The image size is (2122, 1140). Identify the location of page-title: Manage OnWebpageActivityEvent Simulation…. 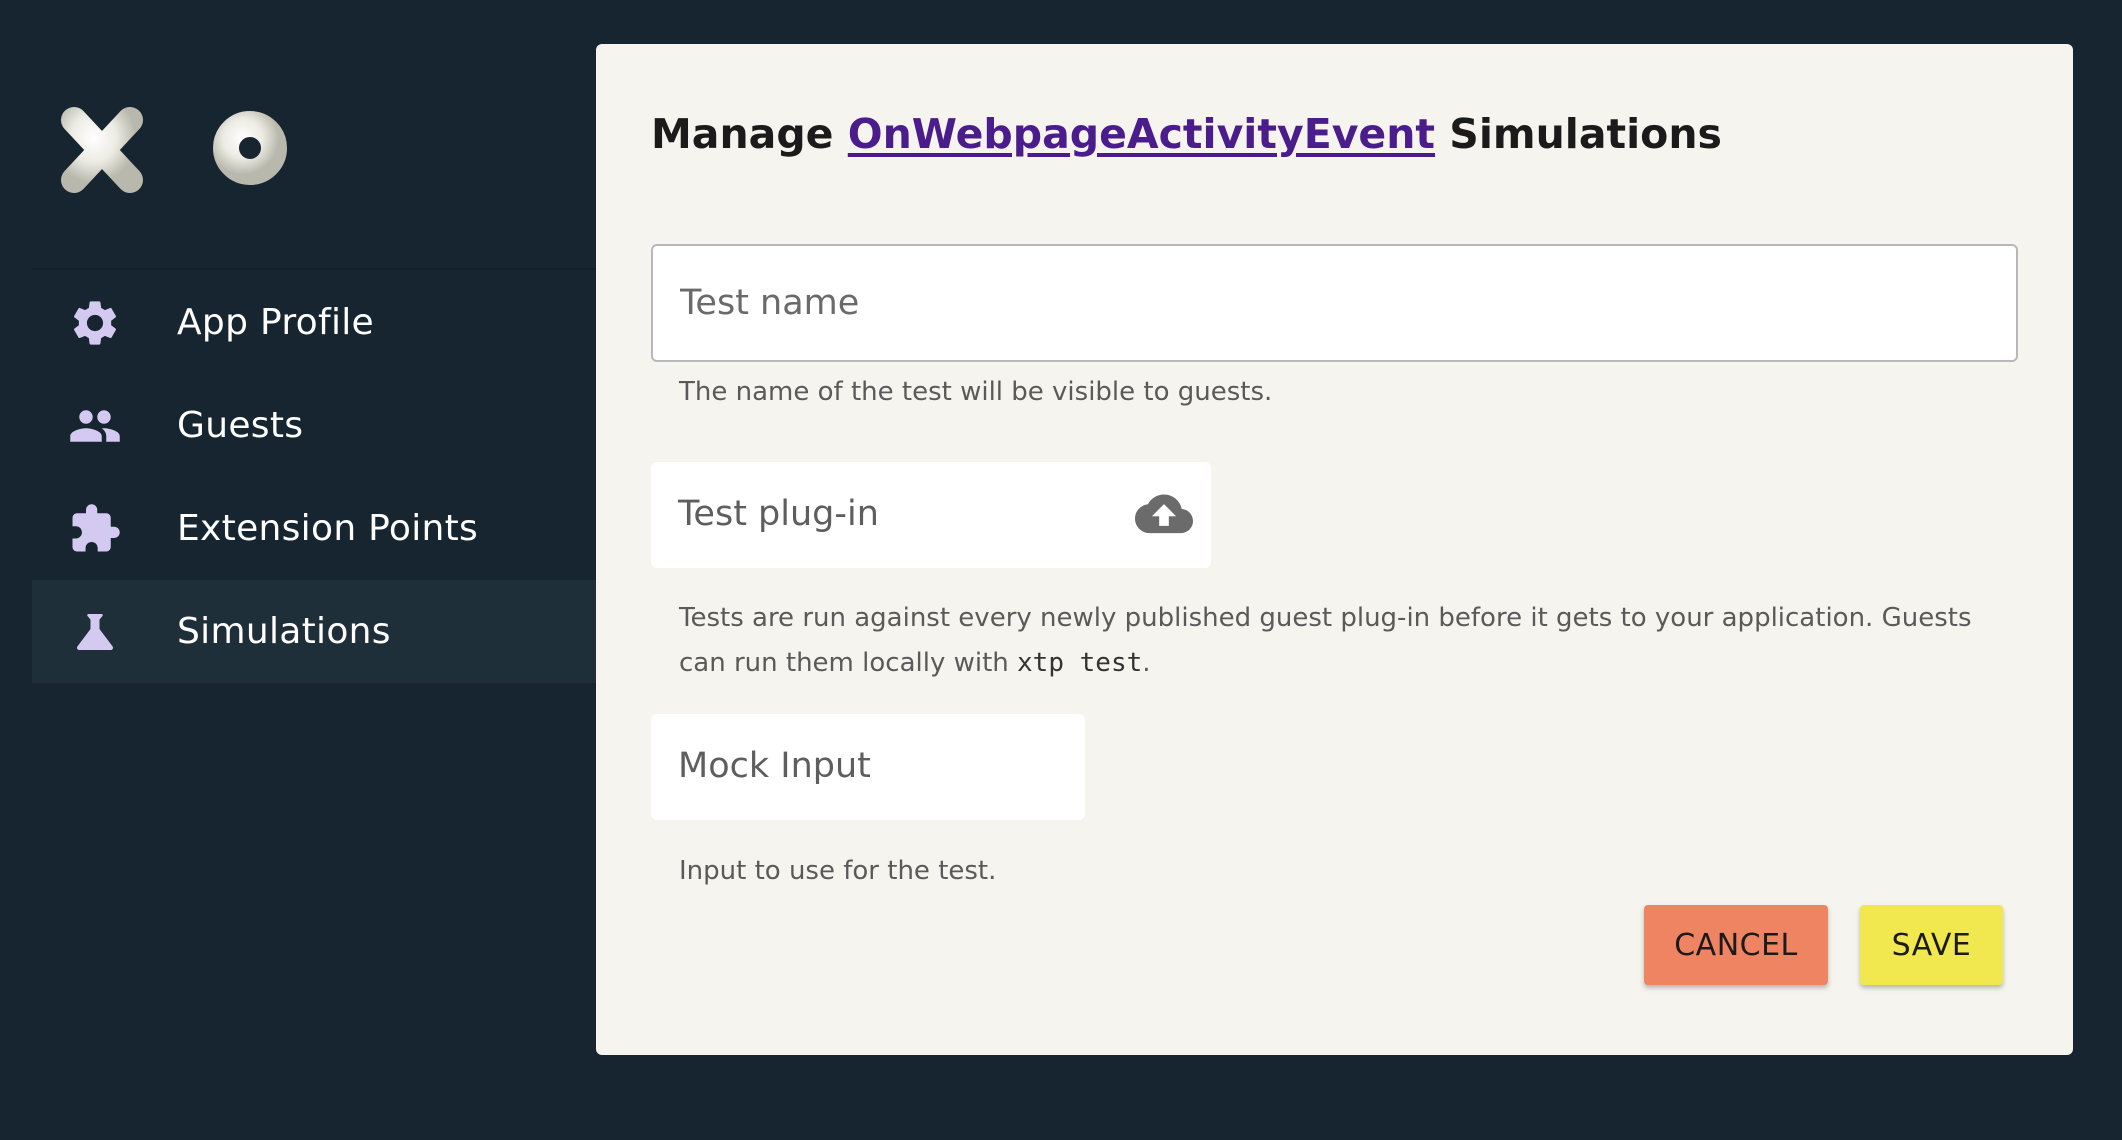
(1186, 134).